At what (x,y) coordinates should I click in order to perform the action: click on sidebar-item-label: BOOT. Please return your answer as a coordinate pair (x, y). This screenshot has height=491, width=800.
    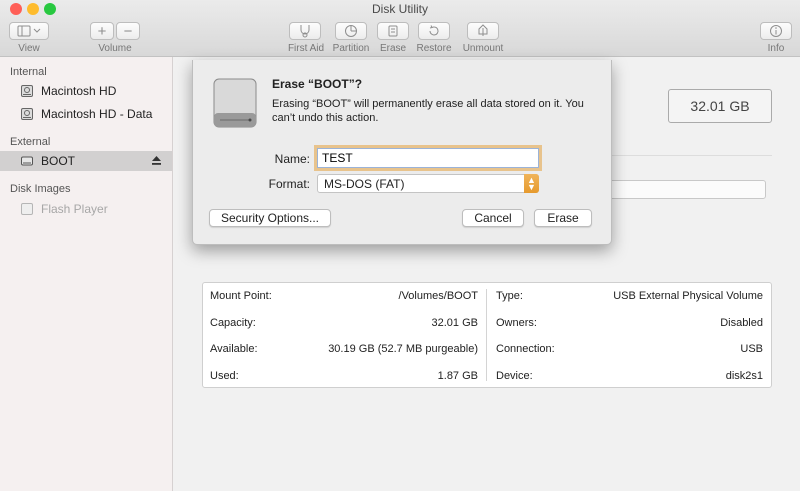
    Looking at the image, I should click on (58, 161).